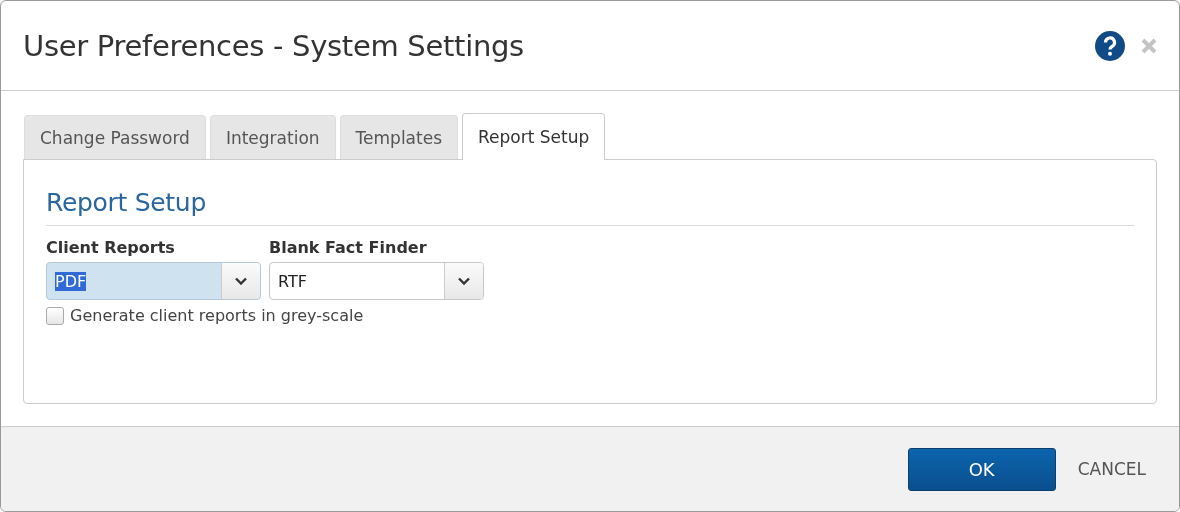 This screenshot has height=512, width=1180. Describe the element at coordinates (153, 281) in the screenshot. I see `dropdown-field: PDF` at that location.